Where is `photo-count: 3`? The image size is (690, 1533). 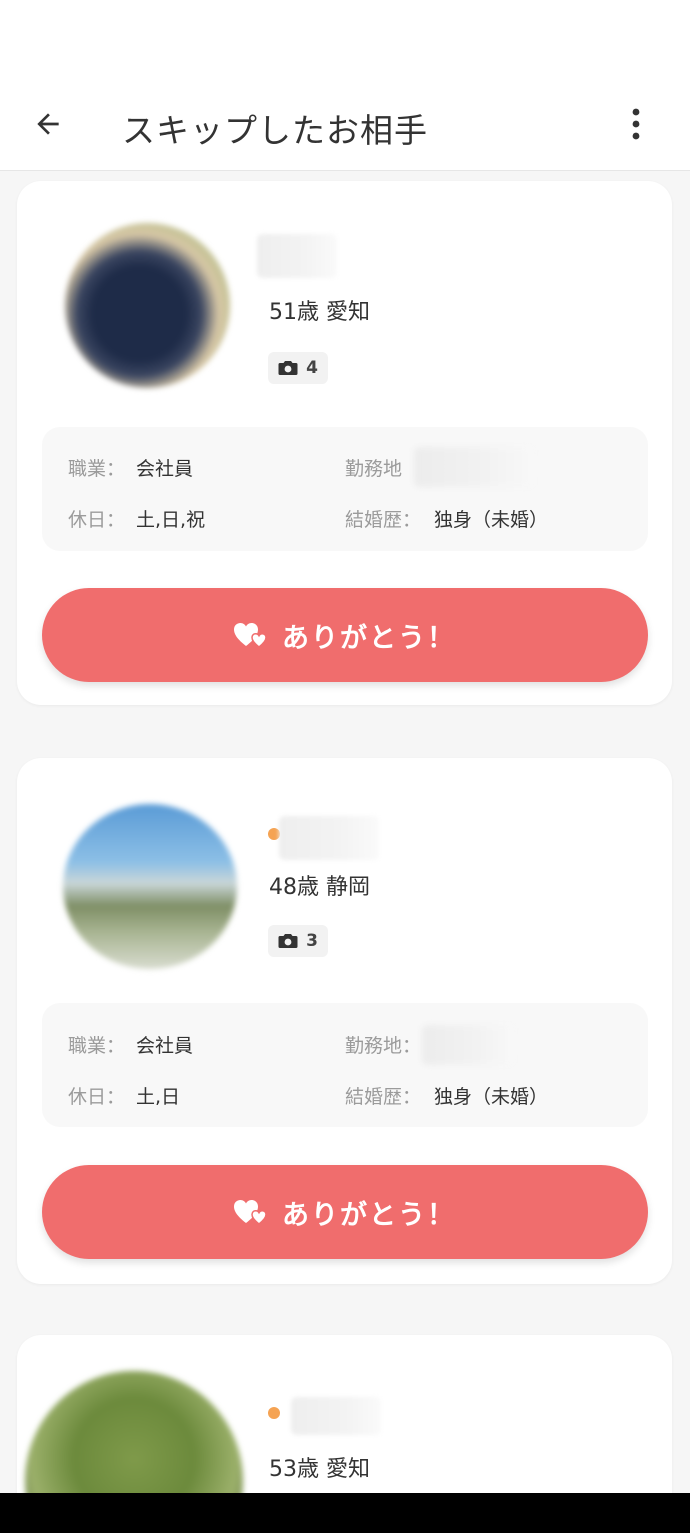
photo-count: 3 is located at coordinates (312, 941).